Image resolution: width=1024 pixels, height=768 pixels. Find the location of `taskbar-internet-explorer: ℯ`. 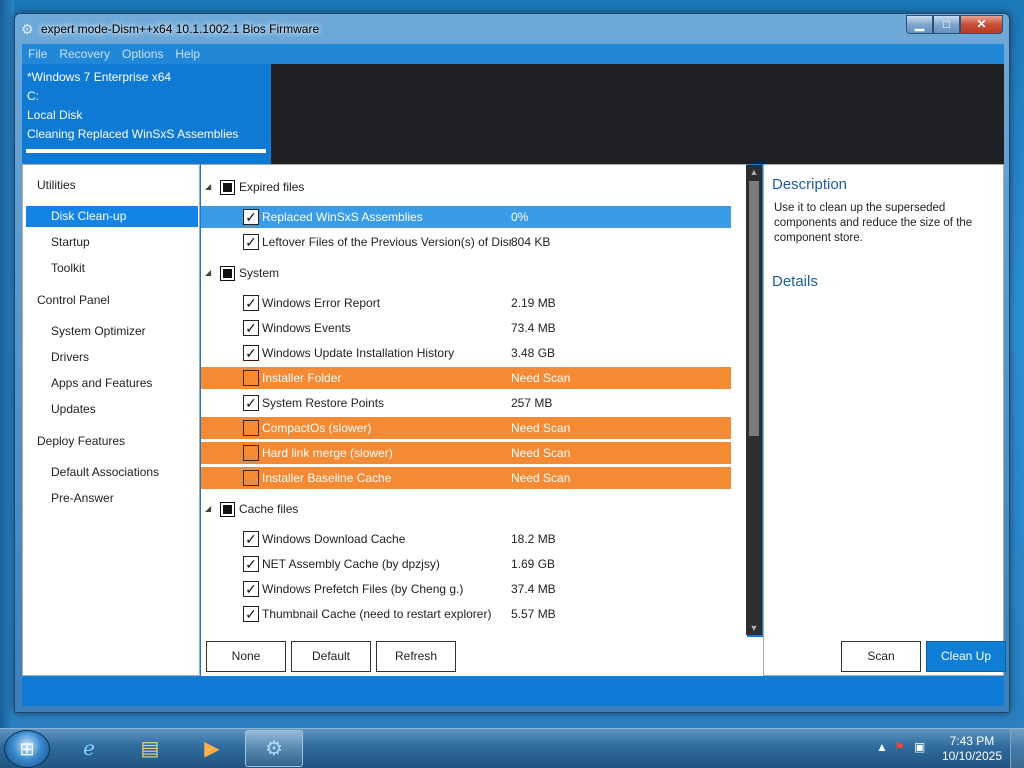

taskbar-internet-explorer: ℯ is located at coordinates (89, 748).